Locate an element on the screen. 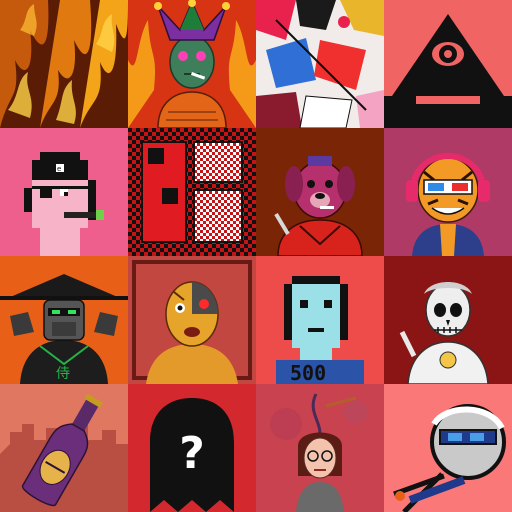 The width and height of the screenshot is (512, 512). flame-pattern-art is located at coordinates (64, 64).